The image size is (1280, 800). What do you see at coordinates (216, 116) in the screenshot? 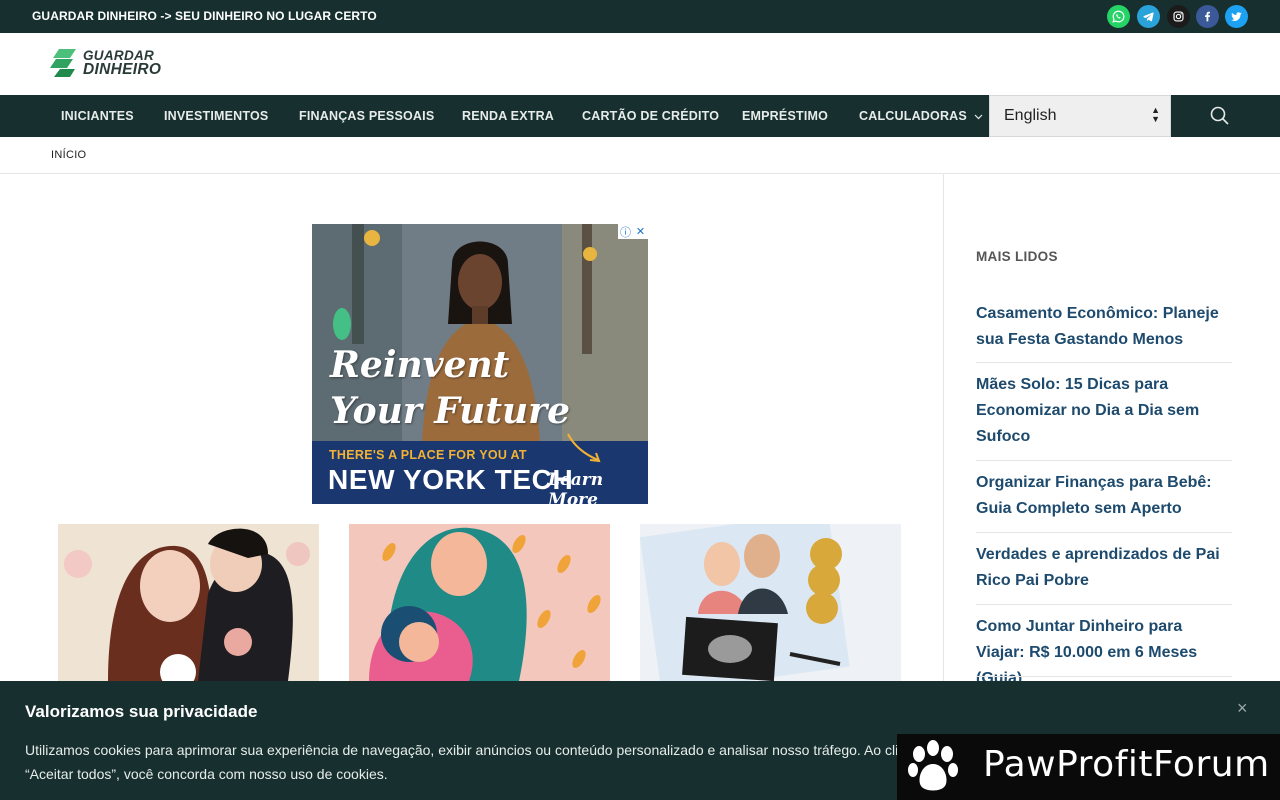
I see `nav-item-investimentos: INVESTIMENTOS` at bounding box center [216, 116].